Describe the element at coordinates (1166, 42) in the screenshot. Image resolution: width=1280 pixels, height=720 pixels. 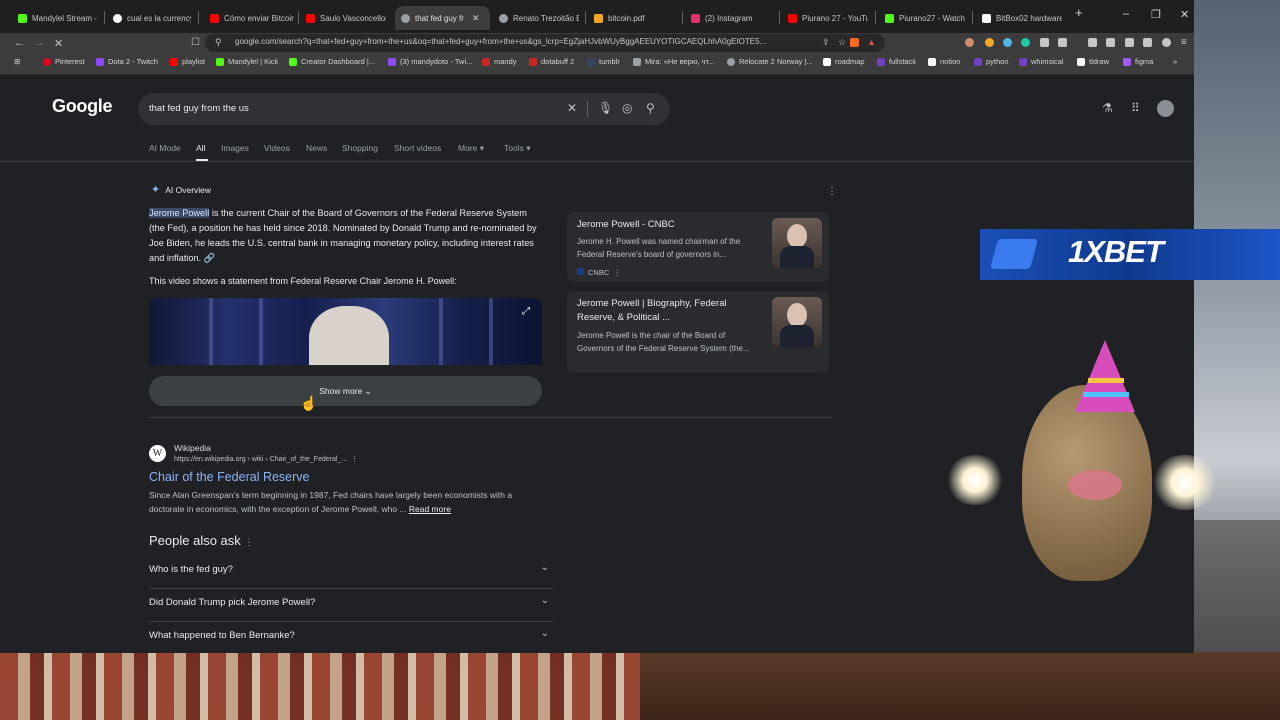
I see `vpn-icon` at that location.